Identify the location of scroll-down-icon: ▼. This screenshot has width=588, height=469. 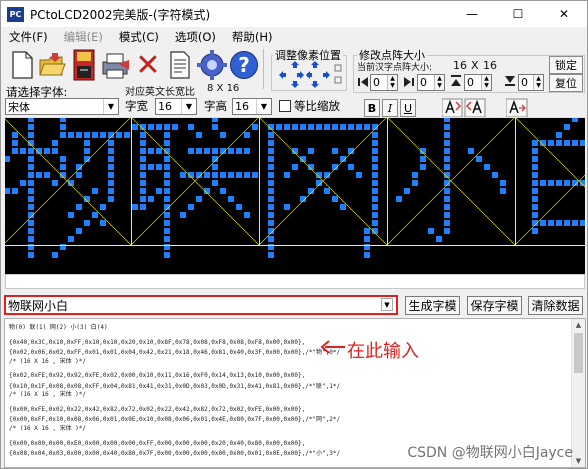
(578, 461).